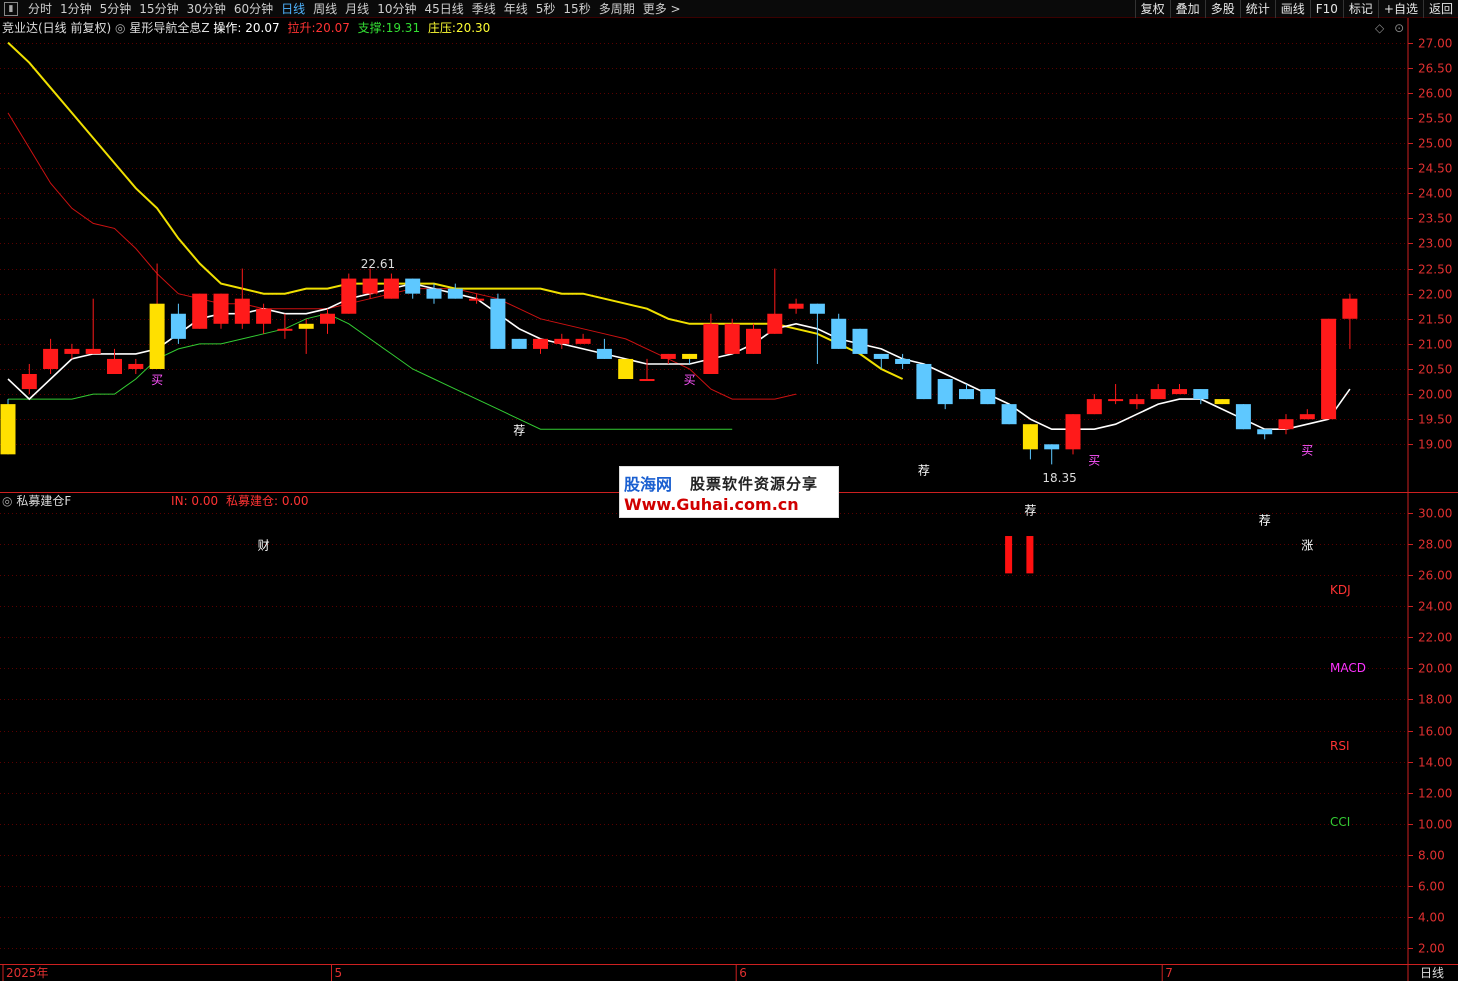 This screenshot has width=1458, height=981. I want to click on sub-tick-label: 2.00, so click(1431, 949).